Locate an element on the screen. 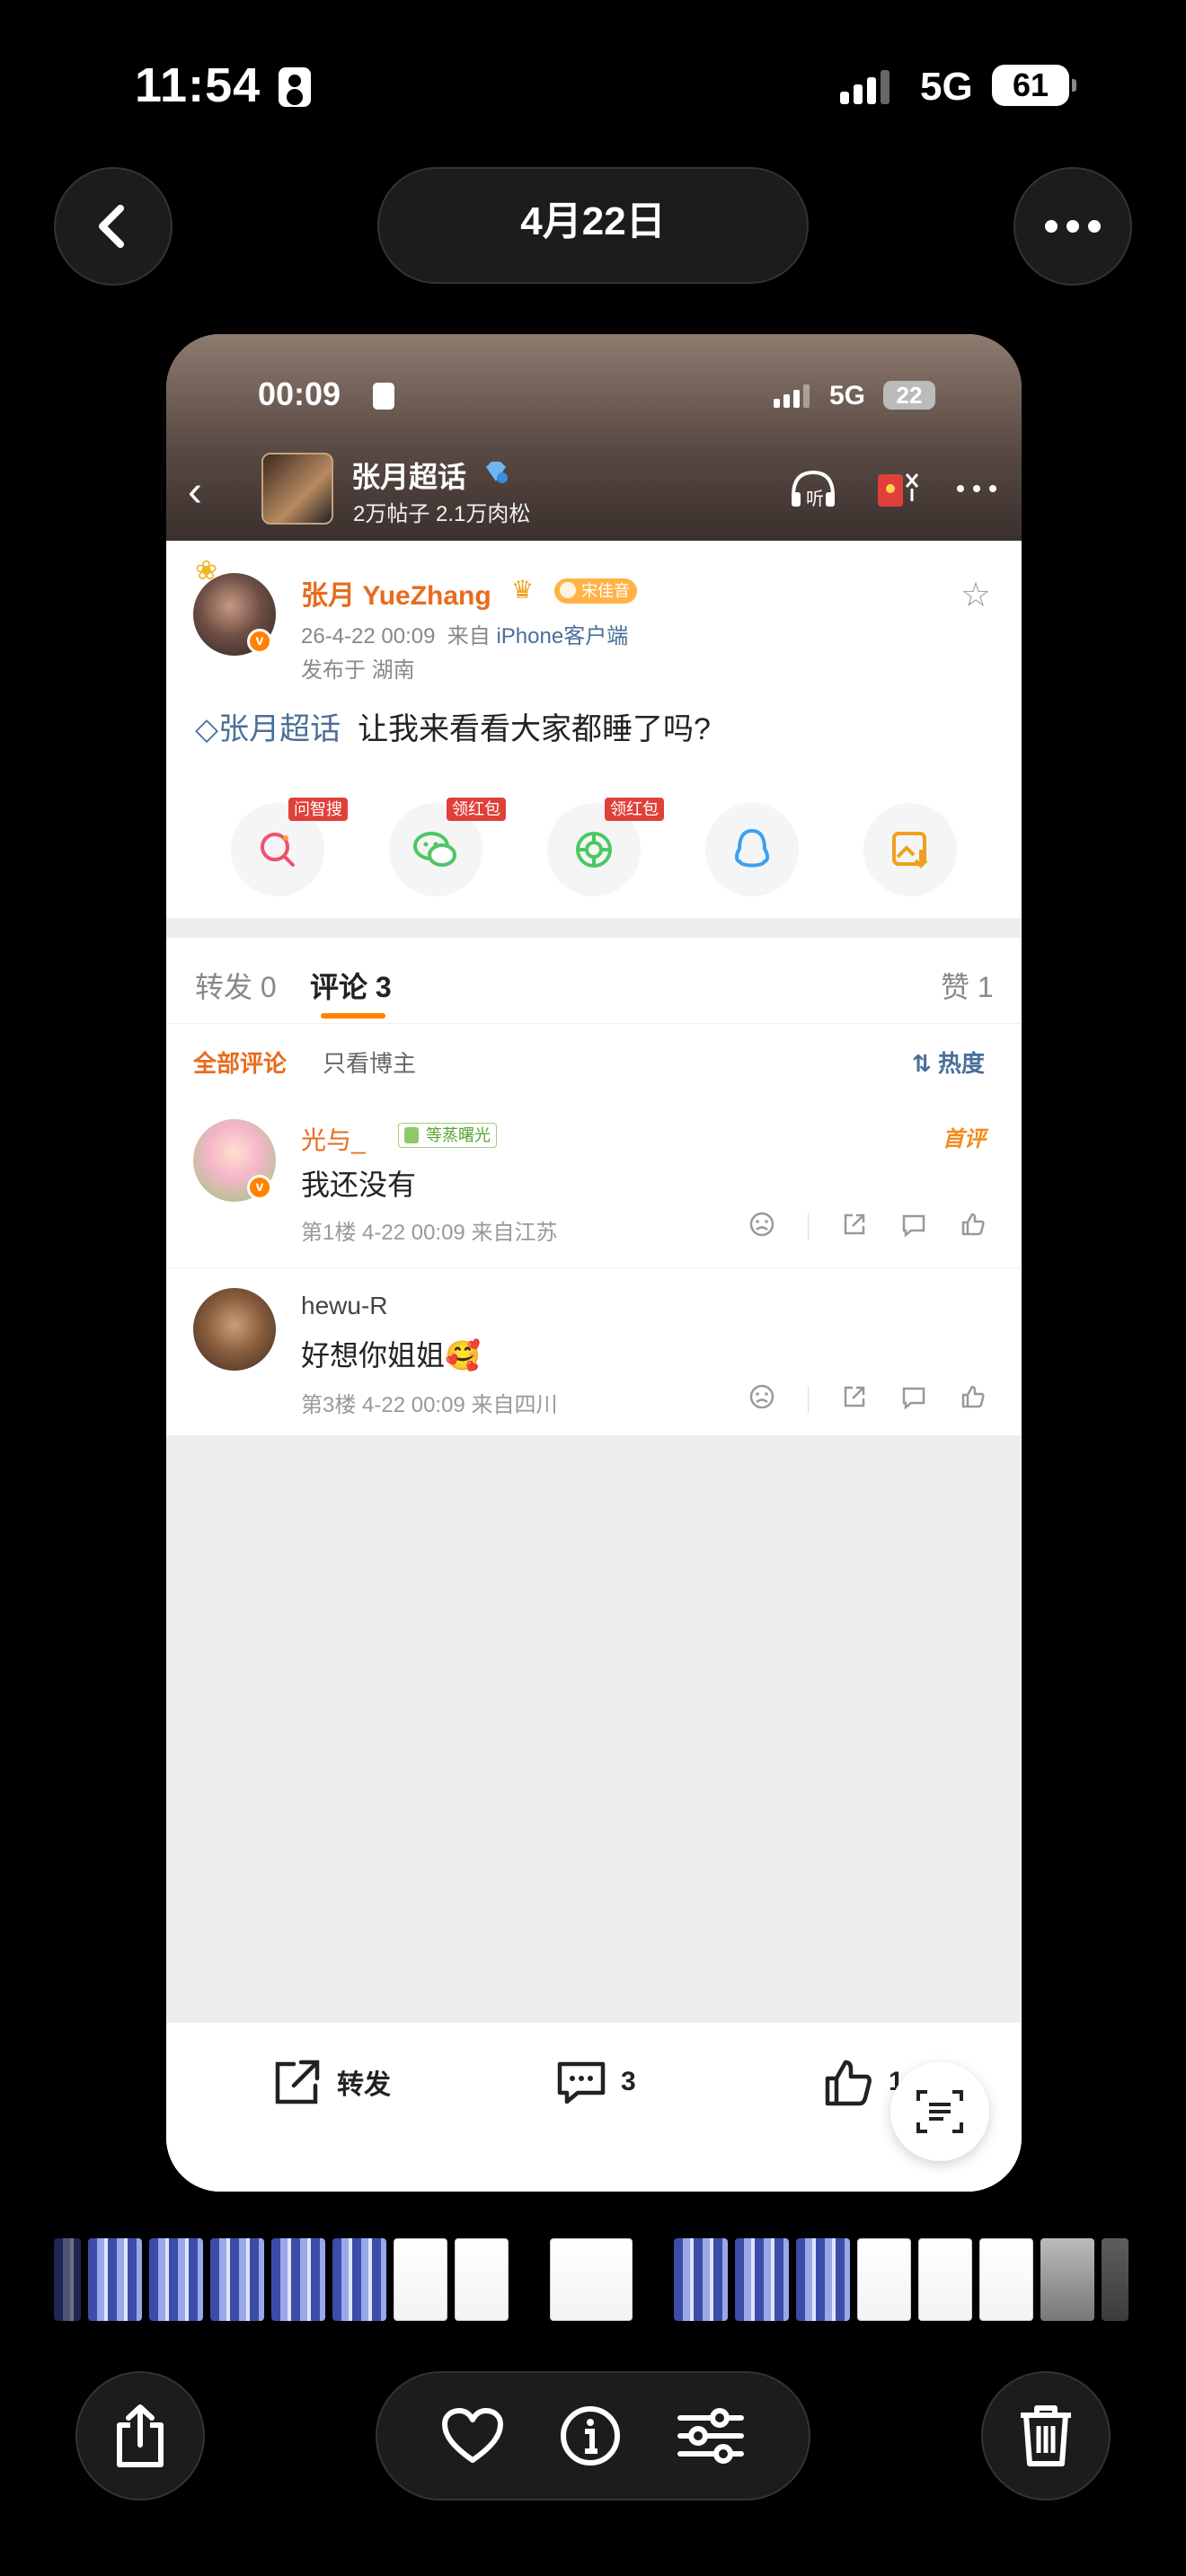 This screenshot has width=1186, height=2576. thumbnail-current is located at coordinates (591, 2279).